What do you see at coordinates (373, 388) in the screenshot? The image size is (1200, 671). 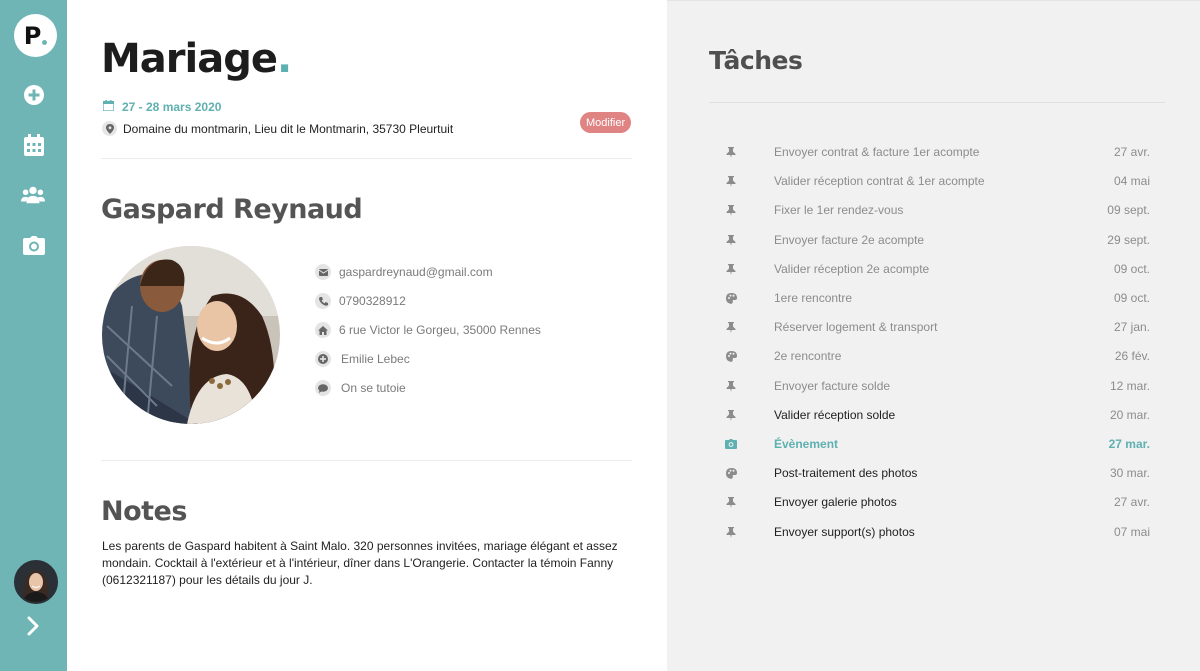 I see `client-note-text: On se tutoie` at bounding box center [373, 388].